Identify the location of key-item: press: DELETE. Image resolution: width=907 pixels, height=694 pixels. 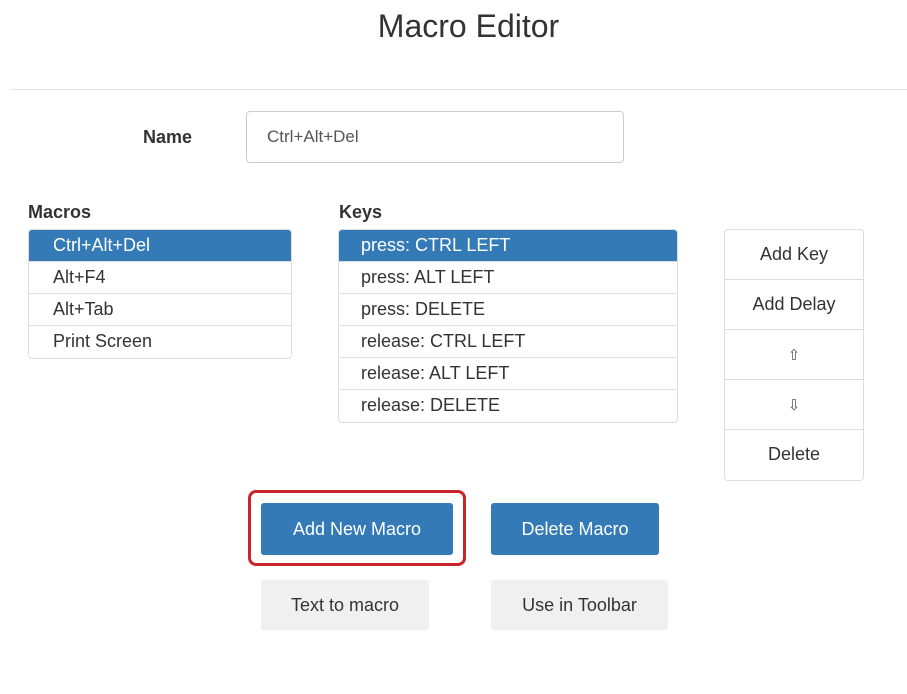
(508, 310).